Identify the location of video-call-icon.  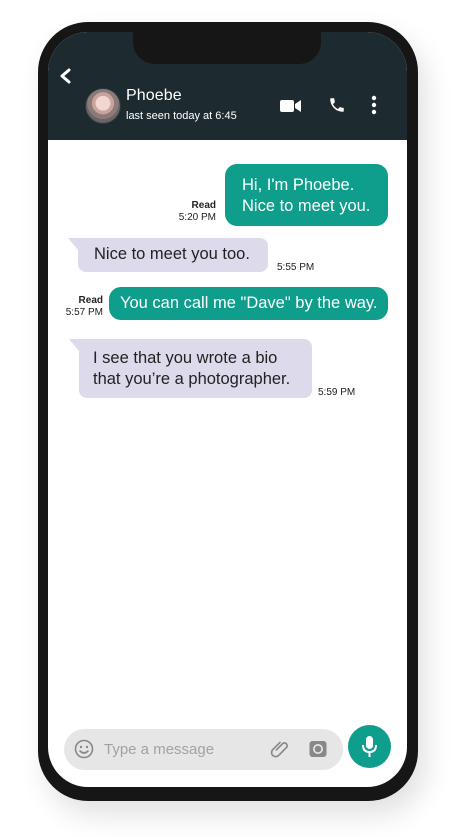
(291, 106).